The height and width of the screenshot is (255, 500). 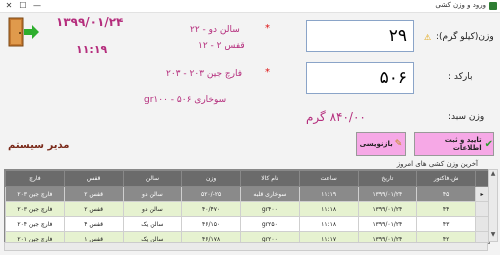 What do you see at coordinates (336, 117) in the screenshot?
I see `basket-weight-value: ۸۴۰/۰۰ گرم` at bounding box center [336, 117].